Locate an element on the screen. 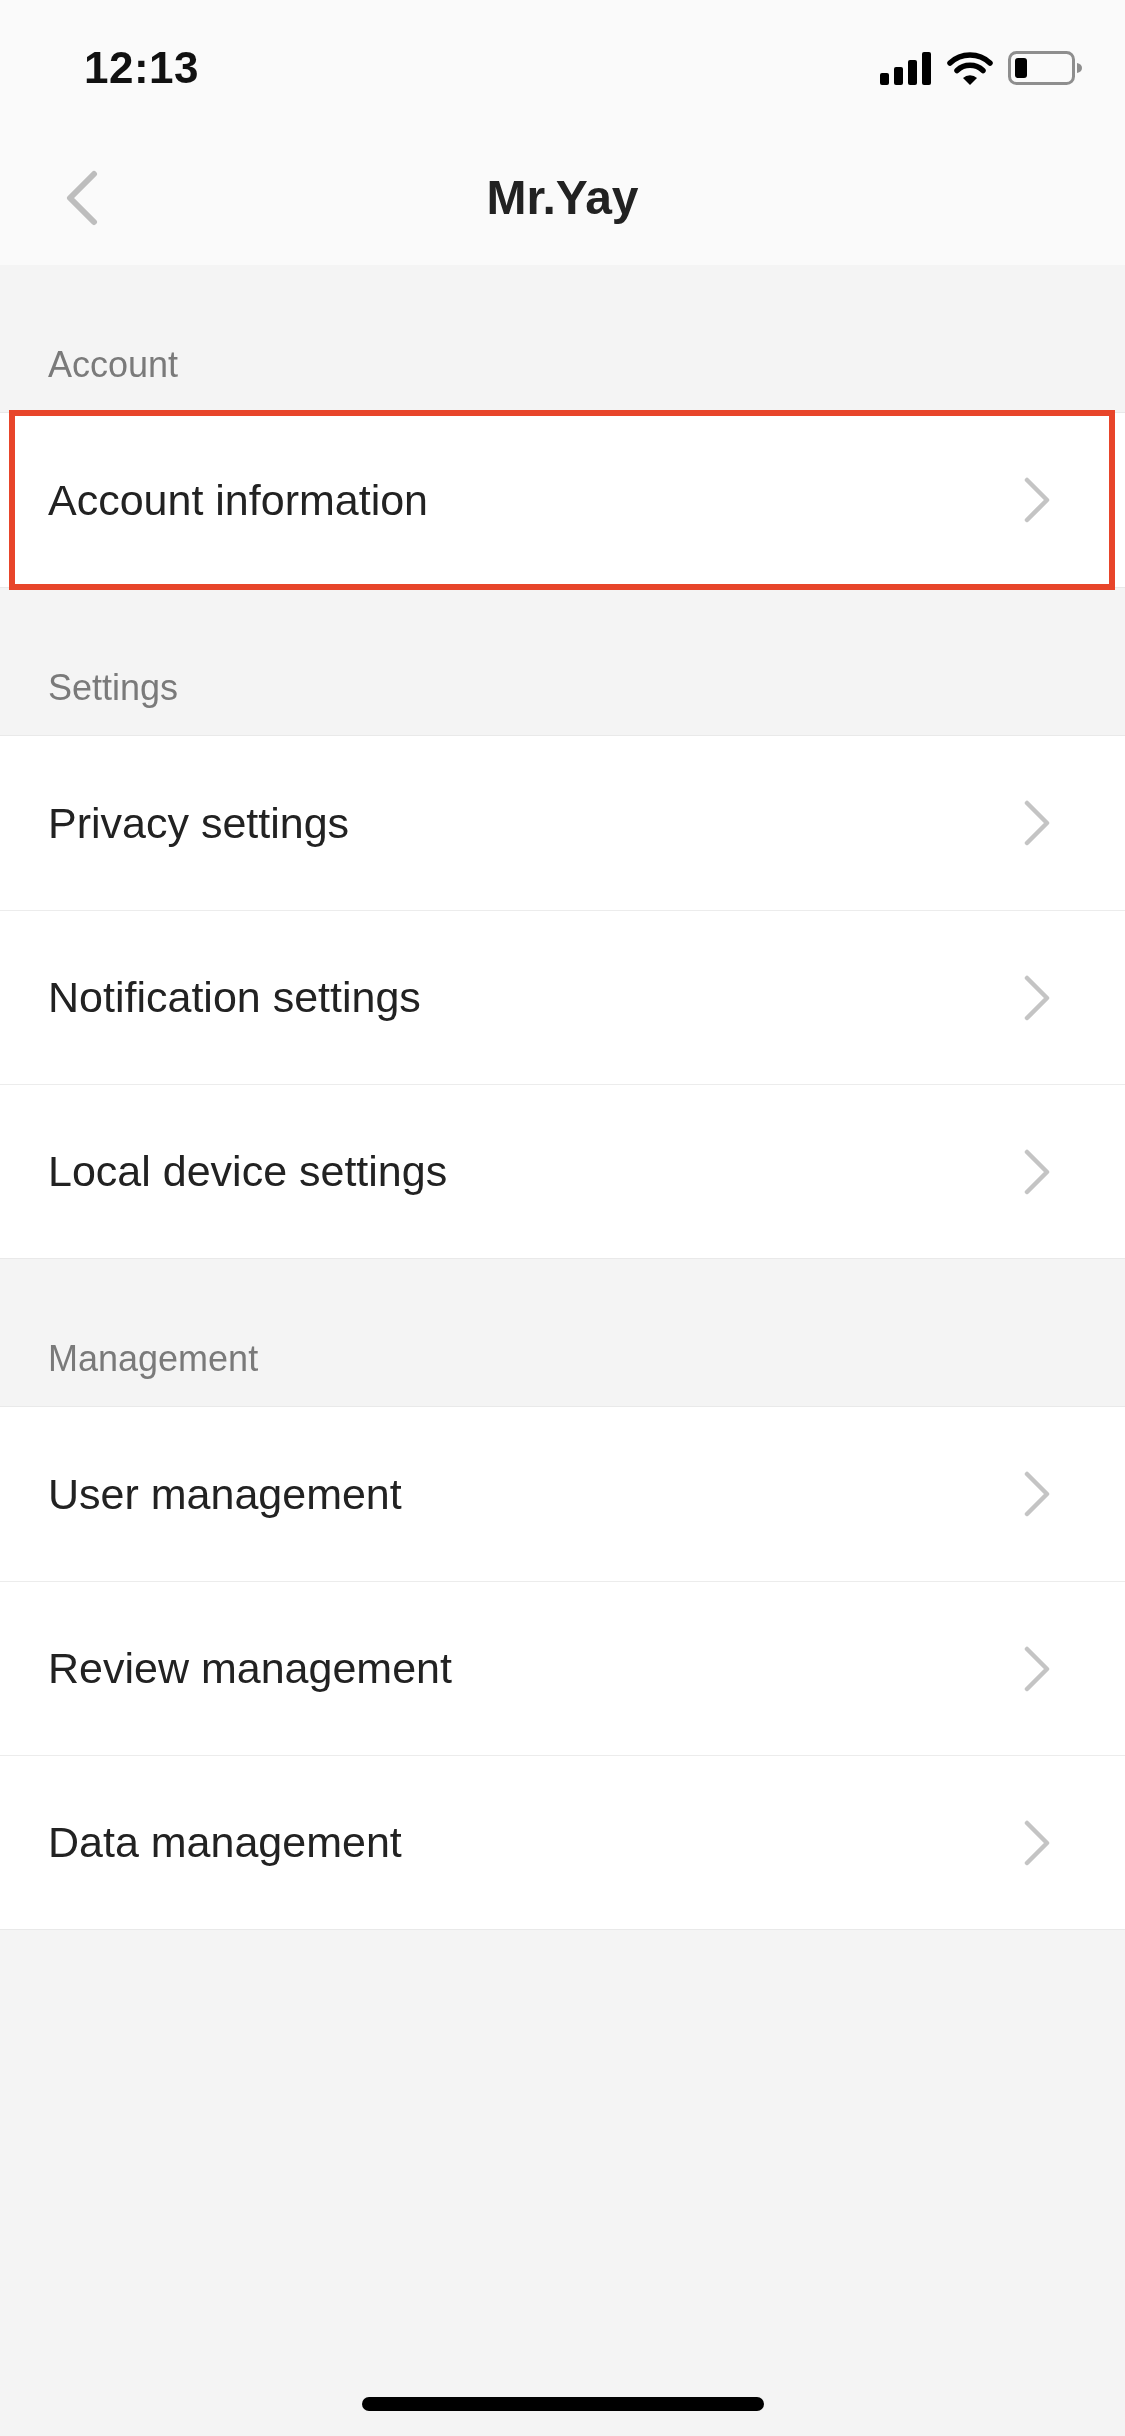 The width and height of the screenshot is (1125, 2436). status-time: 12:13 is located at coordinates (142, 68).